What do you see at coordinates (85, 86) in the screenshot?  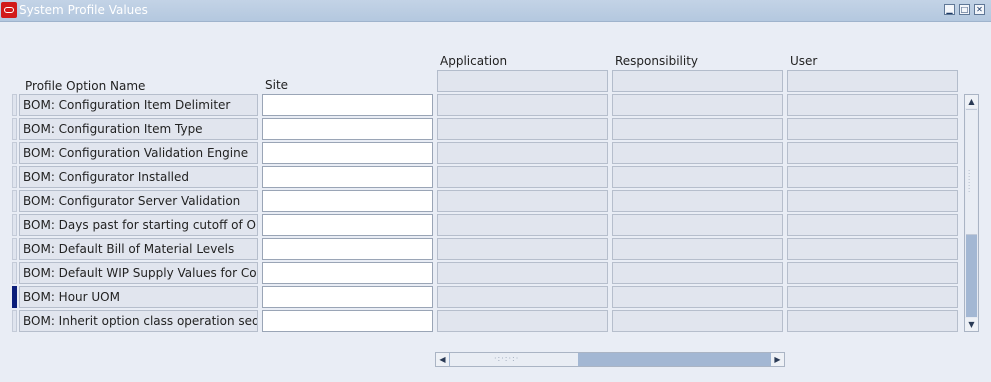 I see `column-header-profile-option-name: Profile Option Name` at bounding box center [85, 86].